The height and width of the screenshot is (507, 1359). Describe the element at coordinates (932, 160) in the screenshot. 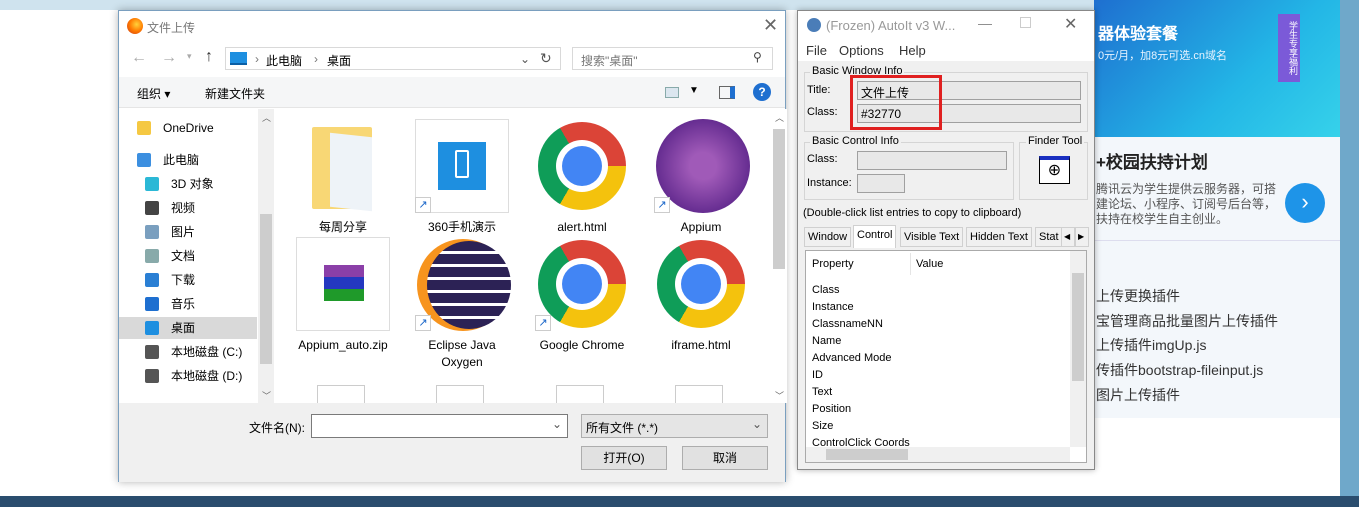

I see `control-class-field` at that location.